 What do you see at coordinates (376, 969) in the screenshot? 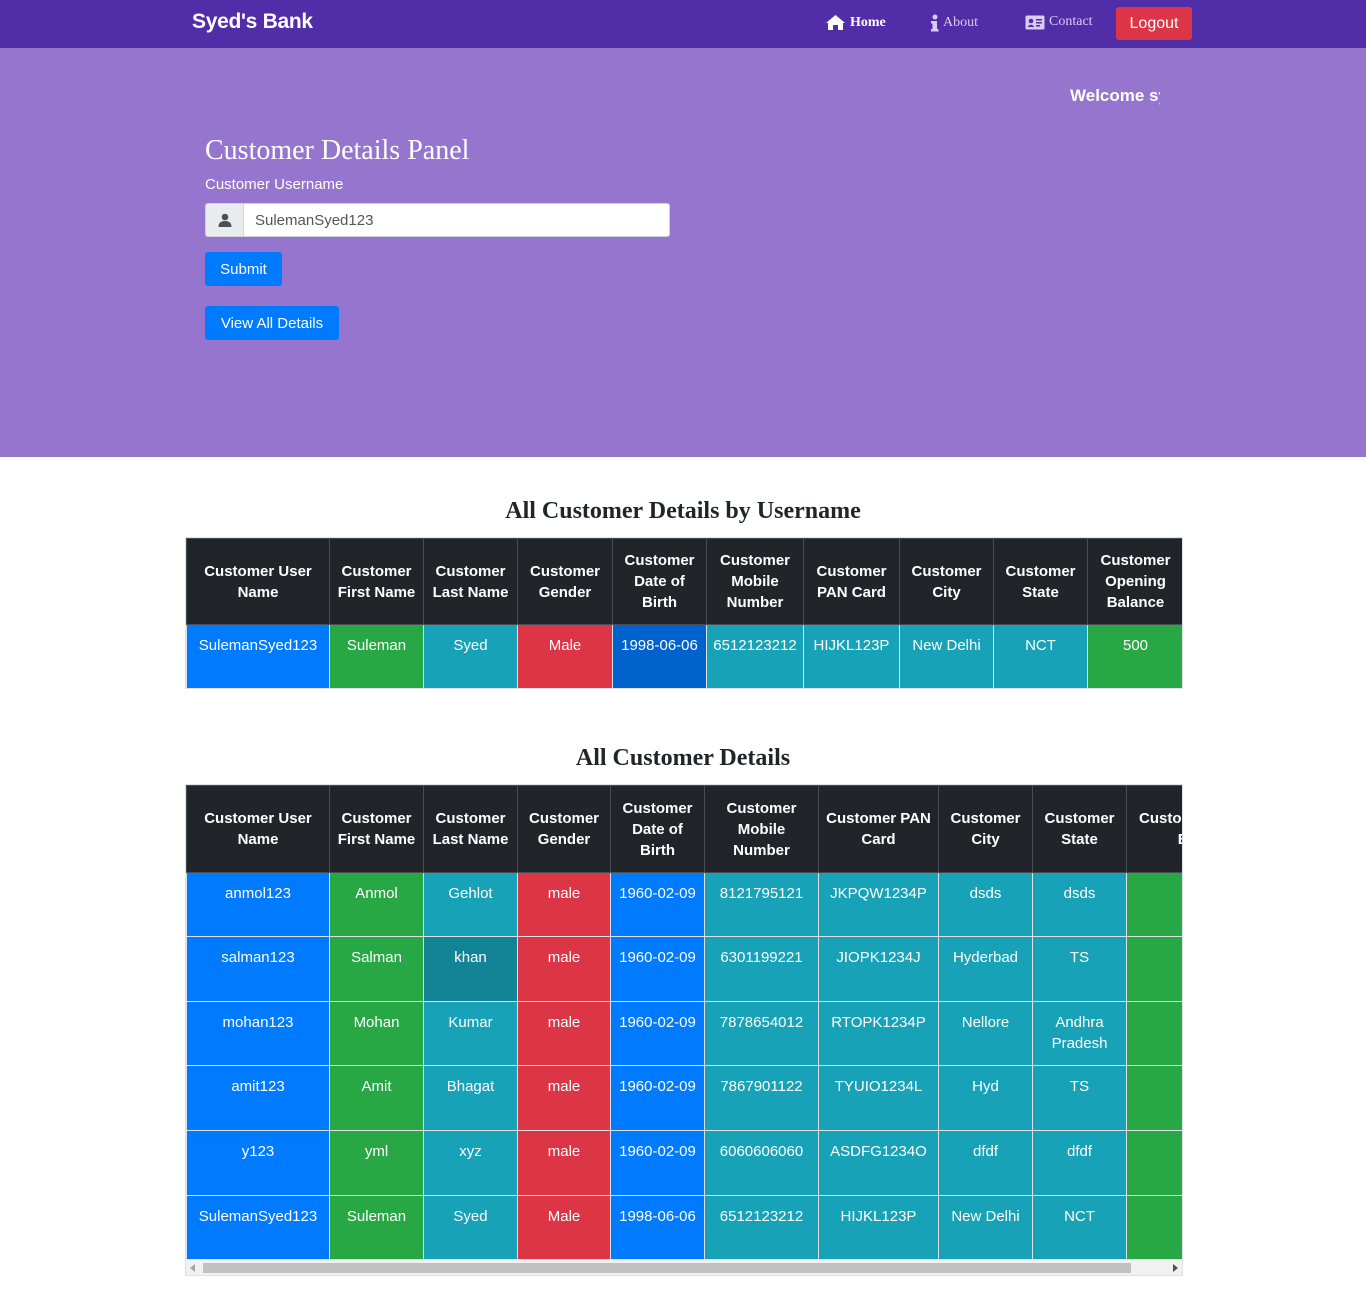
I see `cell-first-name: Salman` at bounding box center [376, 969].